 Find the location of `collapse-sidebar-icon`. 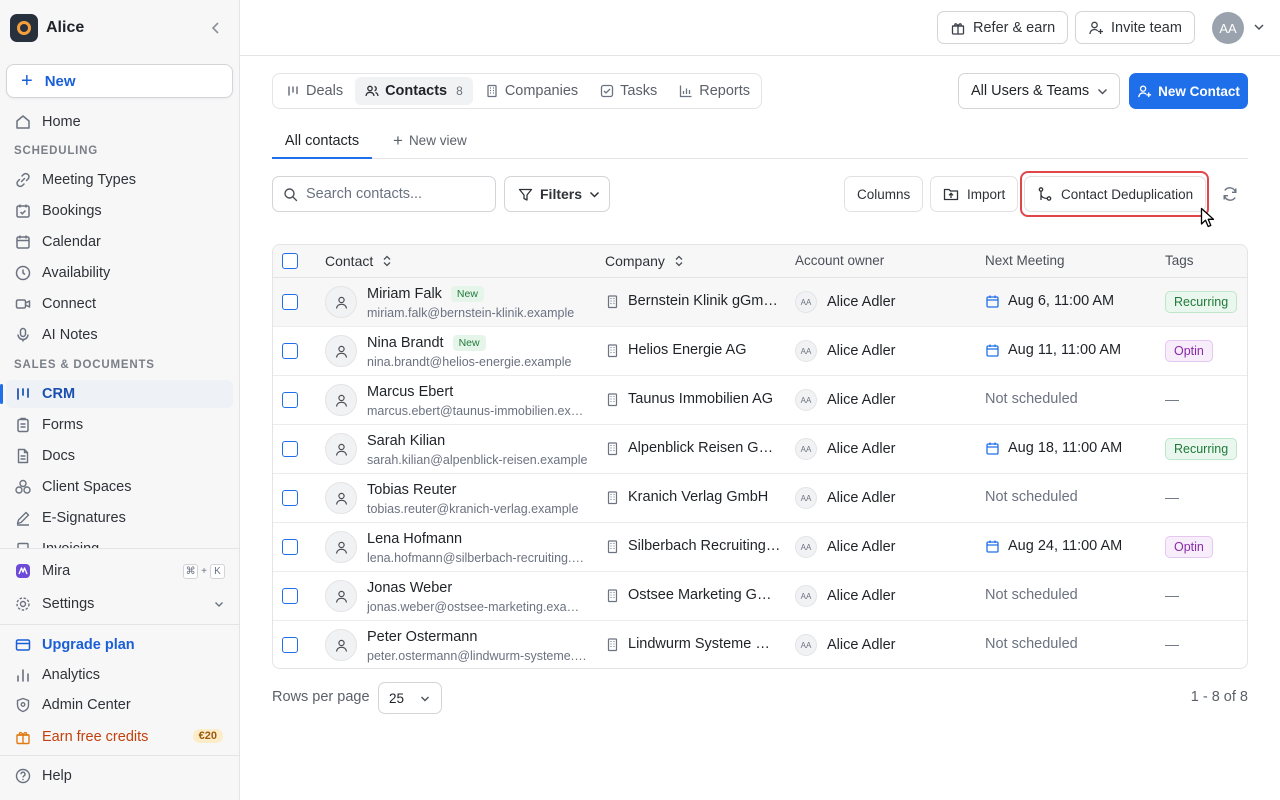

collapse-sidebar-icon is located at coordinates (216, 28).